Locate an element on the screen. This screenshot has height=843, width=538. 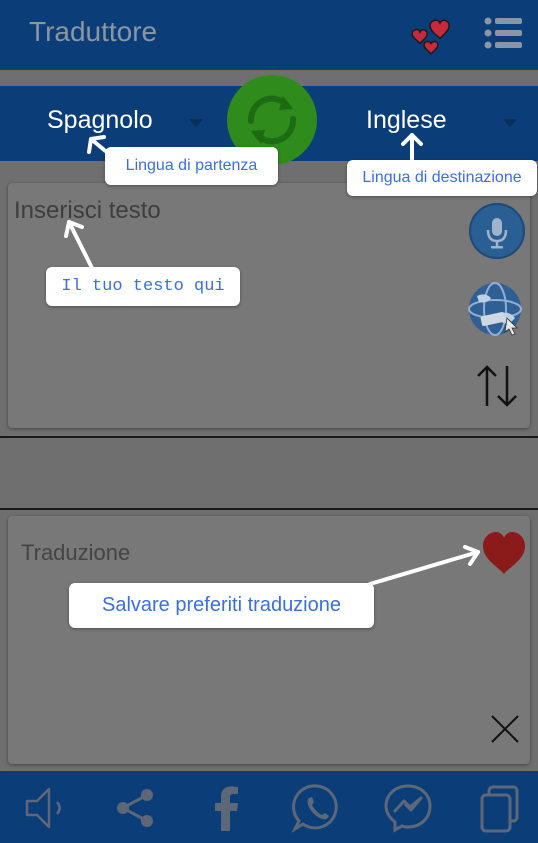
text-input: Inserisci testo is located at coordinates (87, 211).